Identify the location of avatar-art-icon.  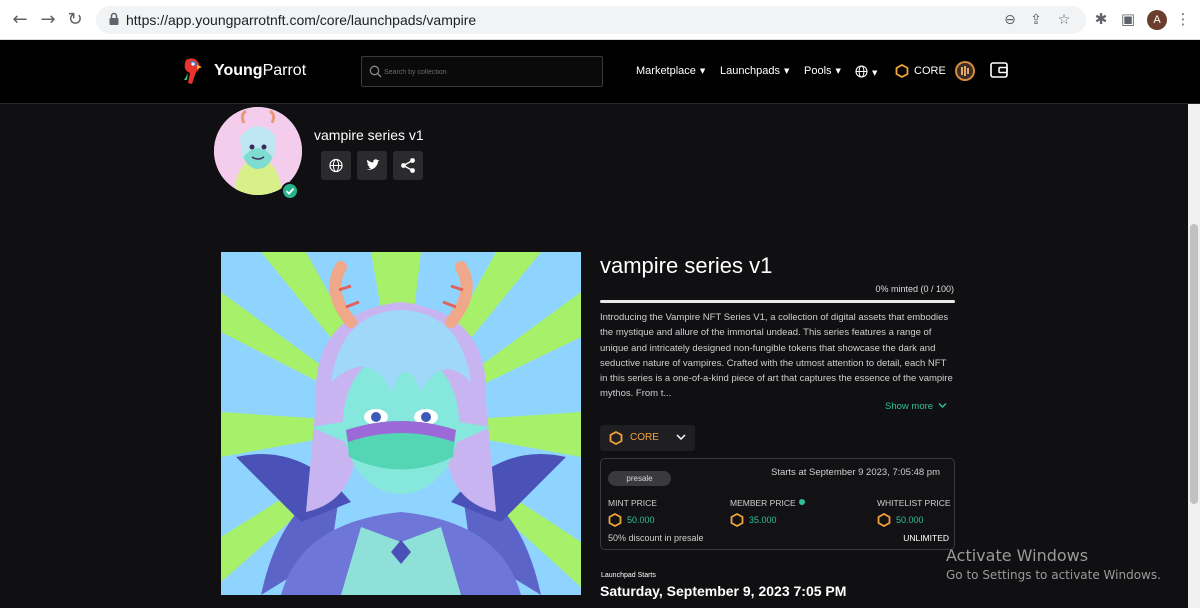
(965, 71).